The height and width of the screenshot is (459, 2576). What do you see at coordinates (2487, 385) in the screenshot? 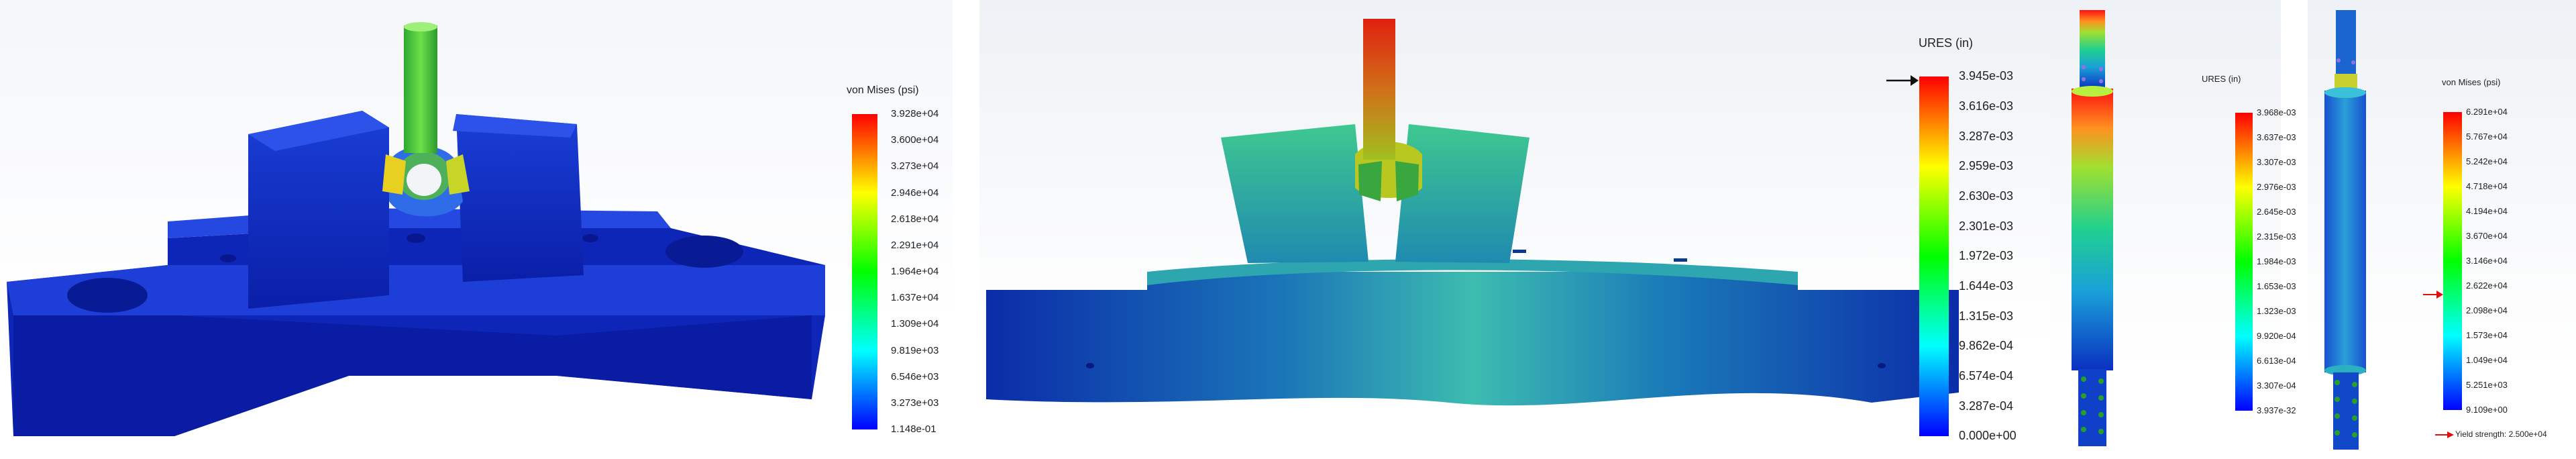
I see `legend-tick: 5.251e+03` at bounding box center [2487, 385].